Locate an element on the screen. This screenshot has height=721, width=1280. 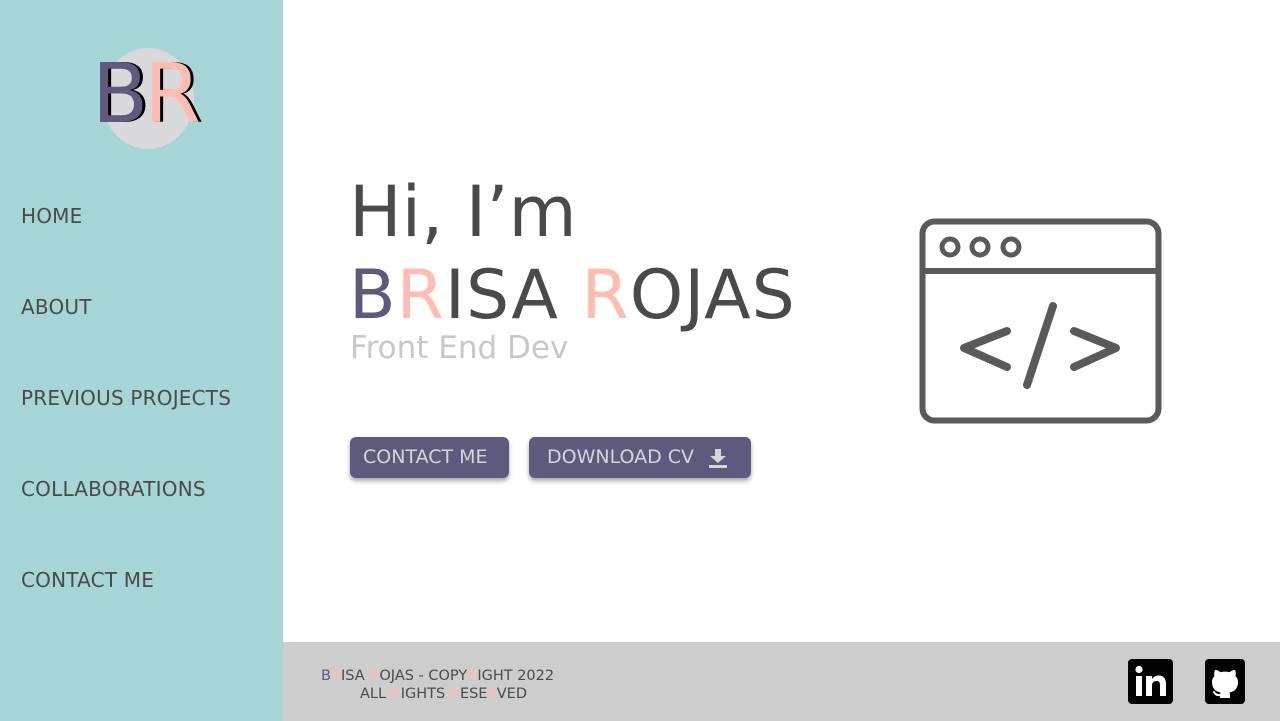
download-icon is located at coordinates (718, 458).